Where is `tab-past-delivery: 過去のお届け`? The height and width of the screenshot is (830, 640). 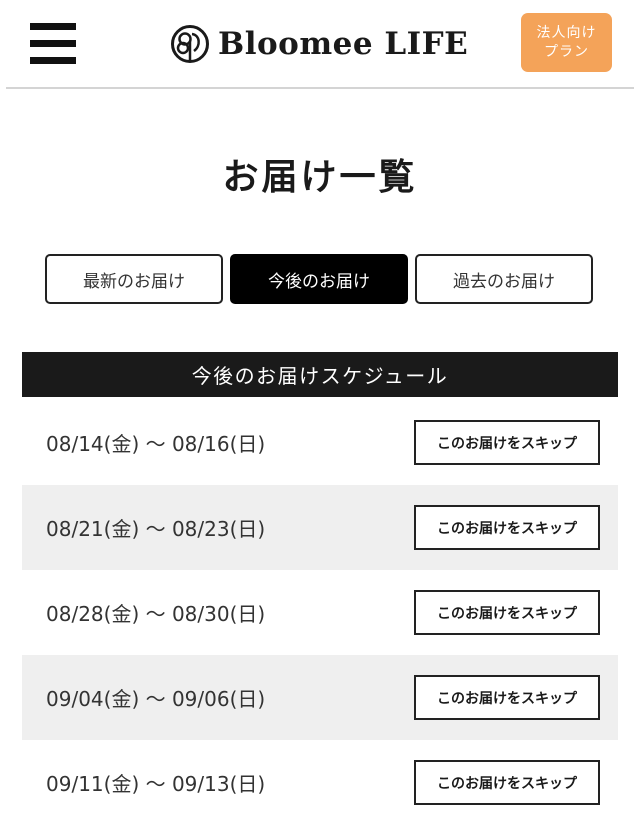
tab-past-delivery: 過去のお届け is located at coordinates (504, 279).